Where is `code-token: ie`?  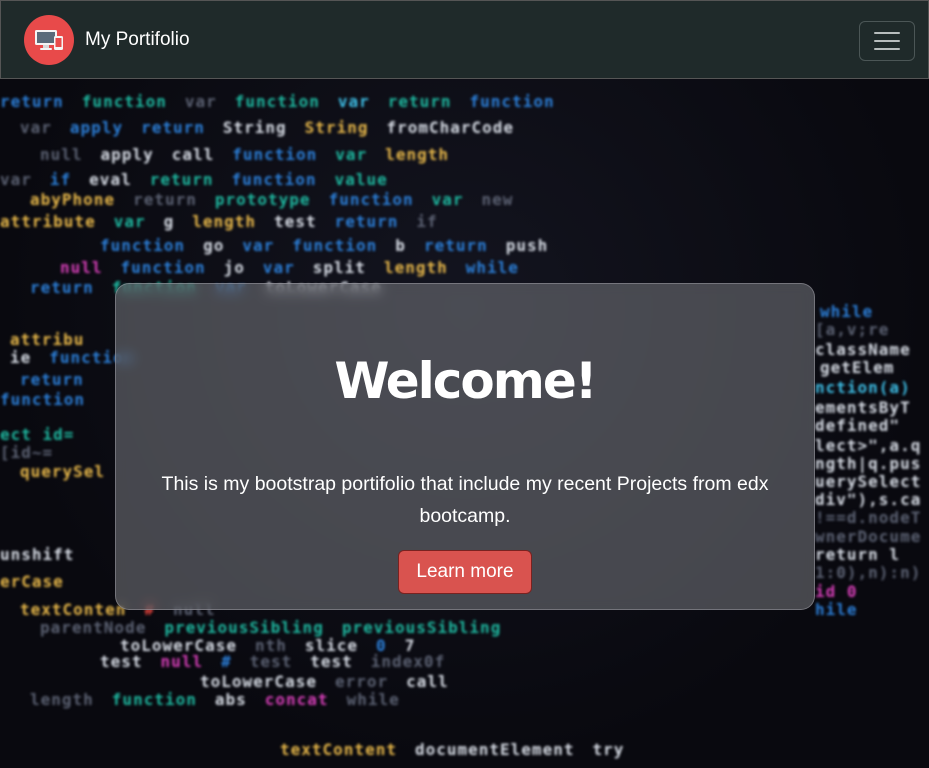
code-token: ie is located at coordinates (21, 357).